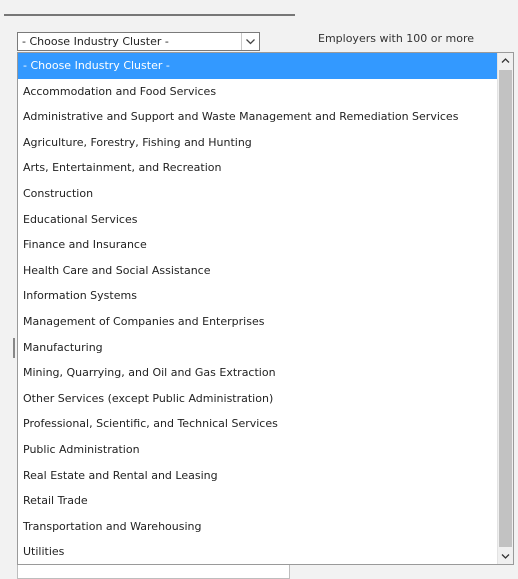  What do you see at coordinates (257, 551) in the screenshot?
I see `list-item: Utilities` at bounding box center [257, 551].